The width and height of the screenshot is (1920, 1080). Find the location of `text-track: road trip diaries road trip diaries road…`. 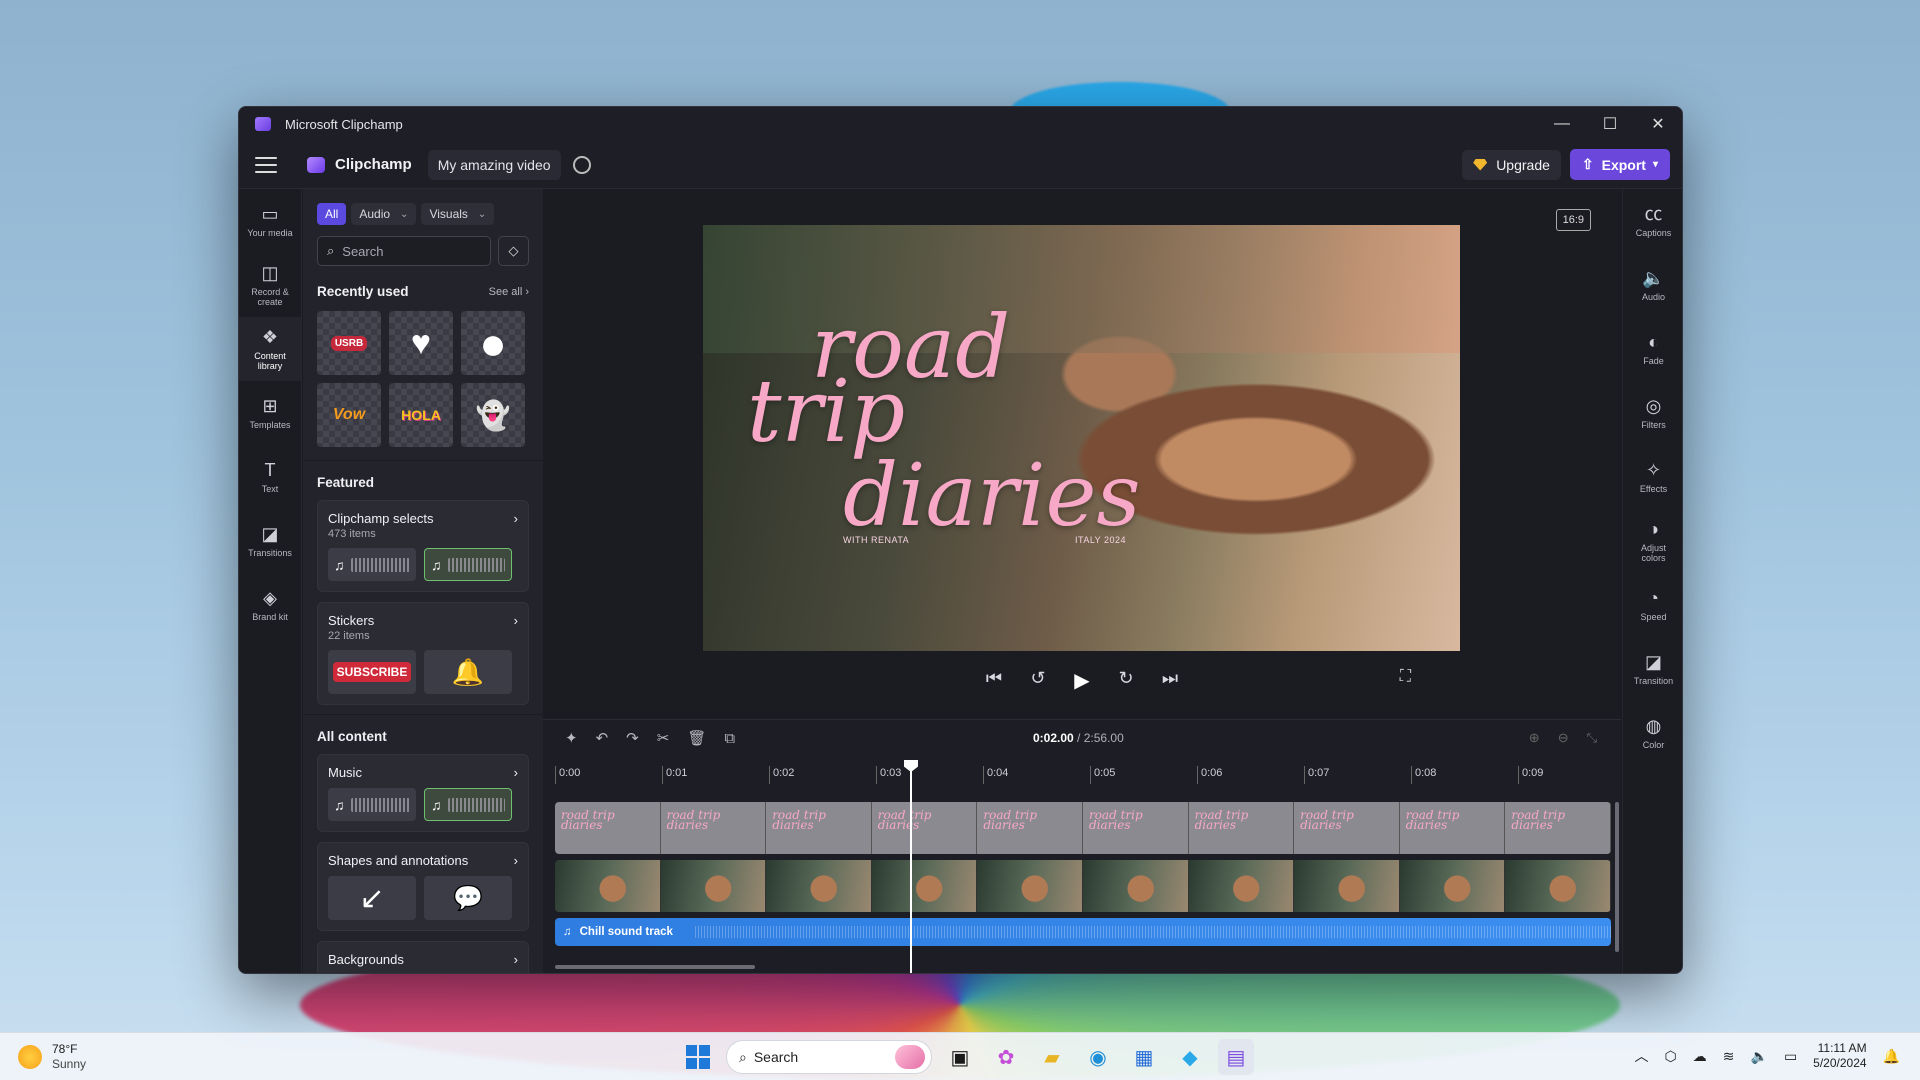

text-track: road trip diaries road trip diaries road… is located at coordinates (1083, 828).